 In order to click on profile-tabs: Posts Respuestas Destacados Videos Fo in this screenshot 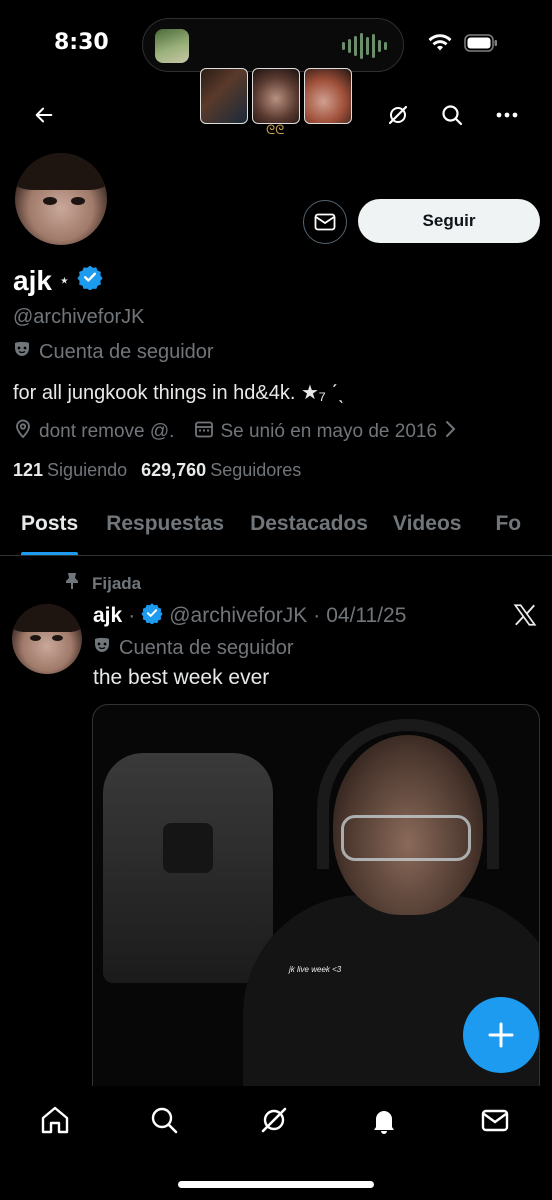, I will do `click(276, 528)`.